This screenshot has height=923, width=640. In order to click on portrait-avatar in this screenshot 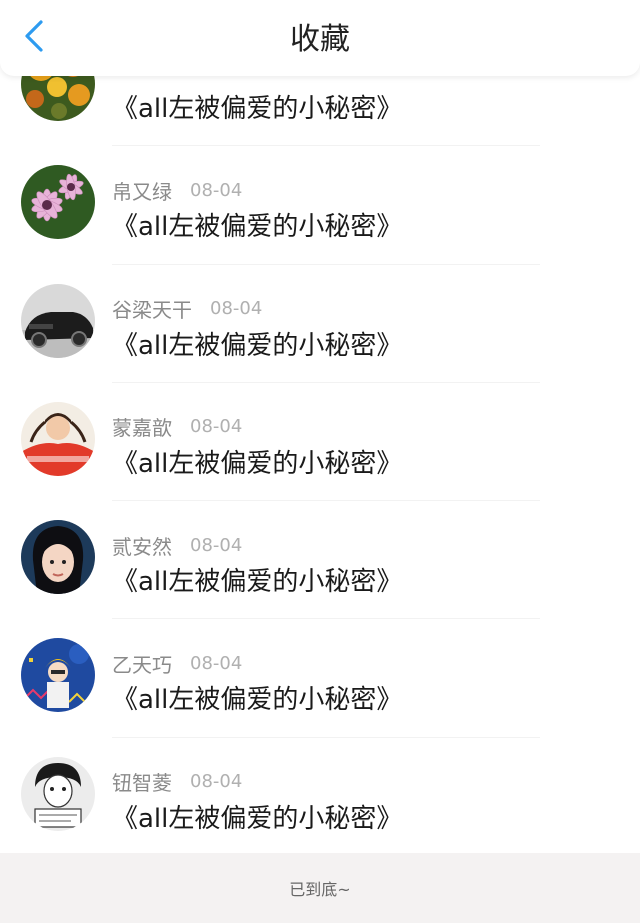, I will do `click(58, 557)`.